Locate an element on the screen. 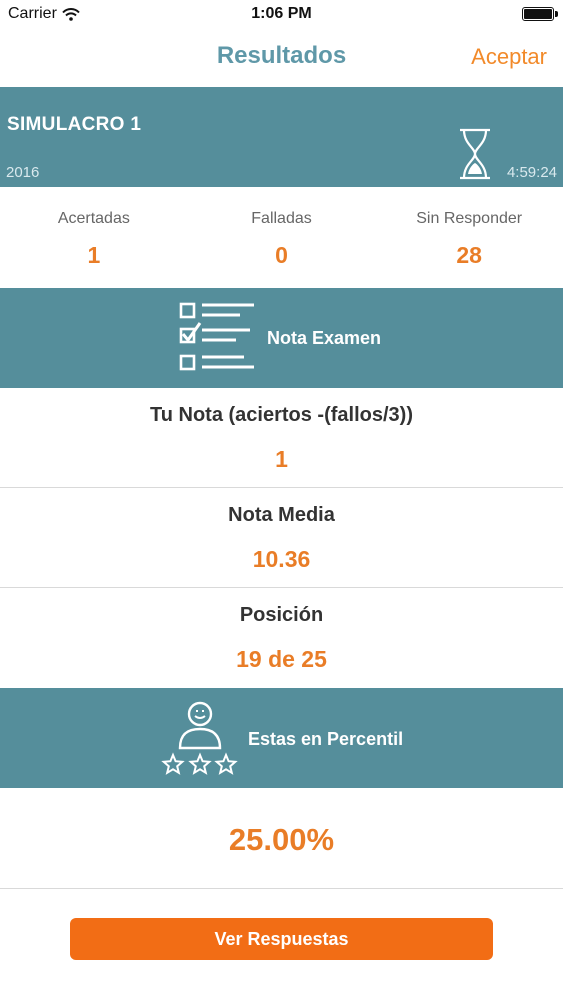 The width and height of the screenshot is (563, 1000). exam-year: 2016 is located at coordinates (23, 172).